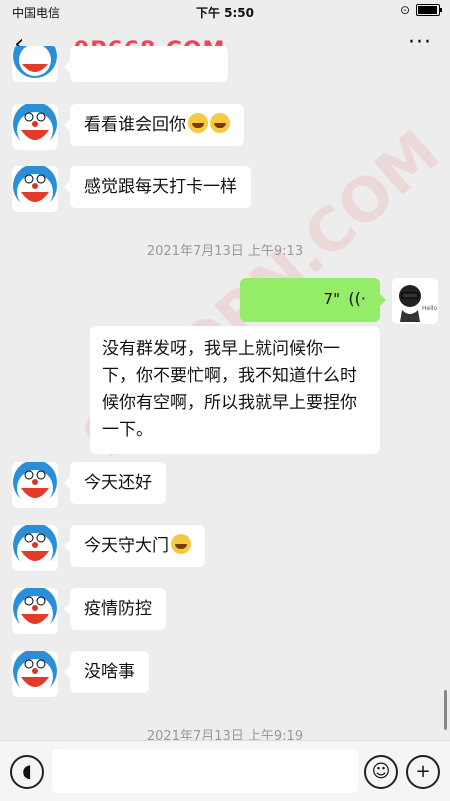 The width and height of the screenshot is (450, 801). I want to click on clock: 下午 5:50, so click(225, 13).